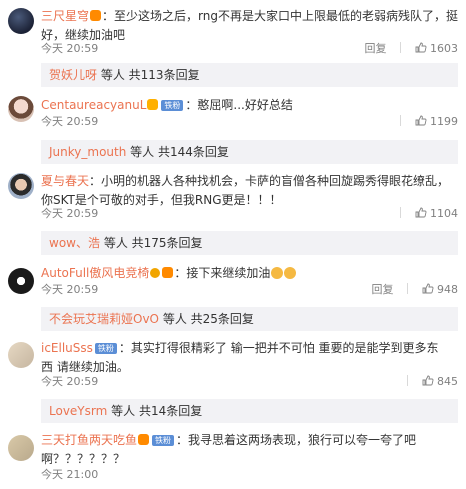  Describe the element at coordinates (296, 440) in the screenshot. I see `comment-text: ：我寻思着这两场表现，狼行可以夸一夸了吧` at that location.